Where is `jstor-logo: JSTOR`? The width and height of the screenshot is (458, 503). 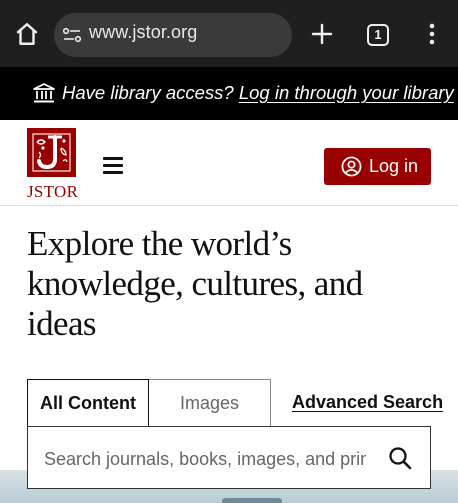 jstor-logo: JSTOR is located at coordinates (53, 164).